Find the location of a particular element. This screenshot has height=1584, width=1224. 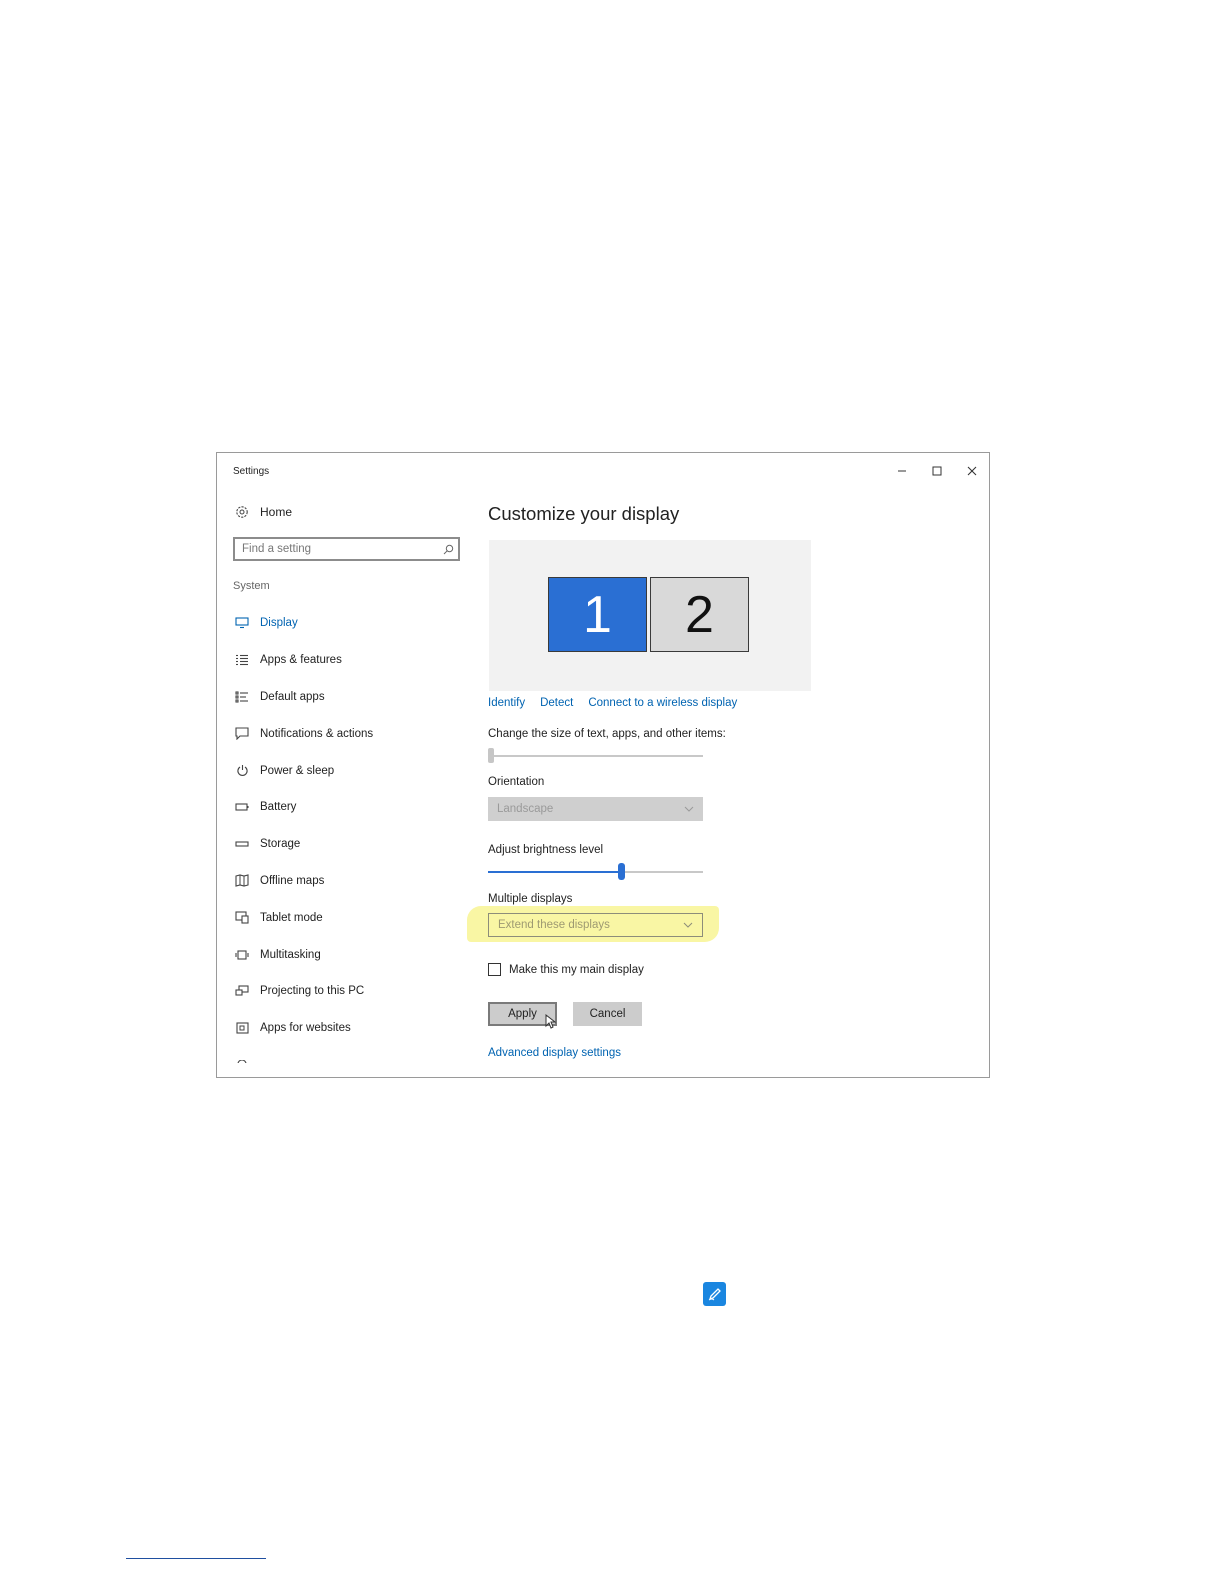

monitor-2-number: 2 is located at coordinates (699, 614).